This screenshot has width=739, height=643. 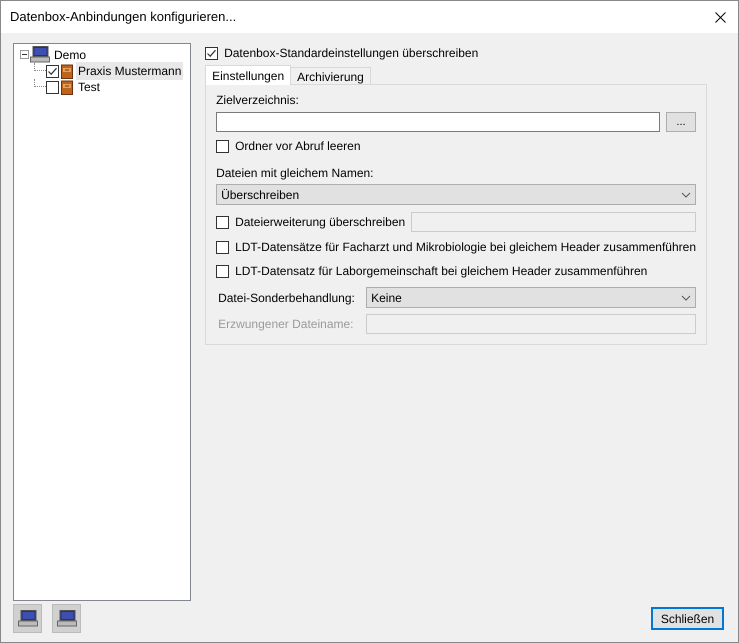 I want to click on field-label: Datei-Sonderbehandlung:, so click(x=286, y=298).